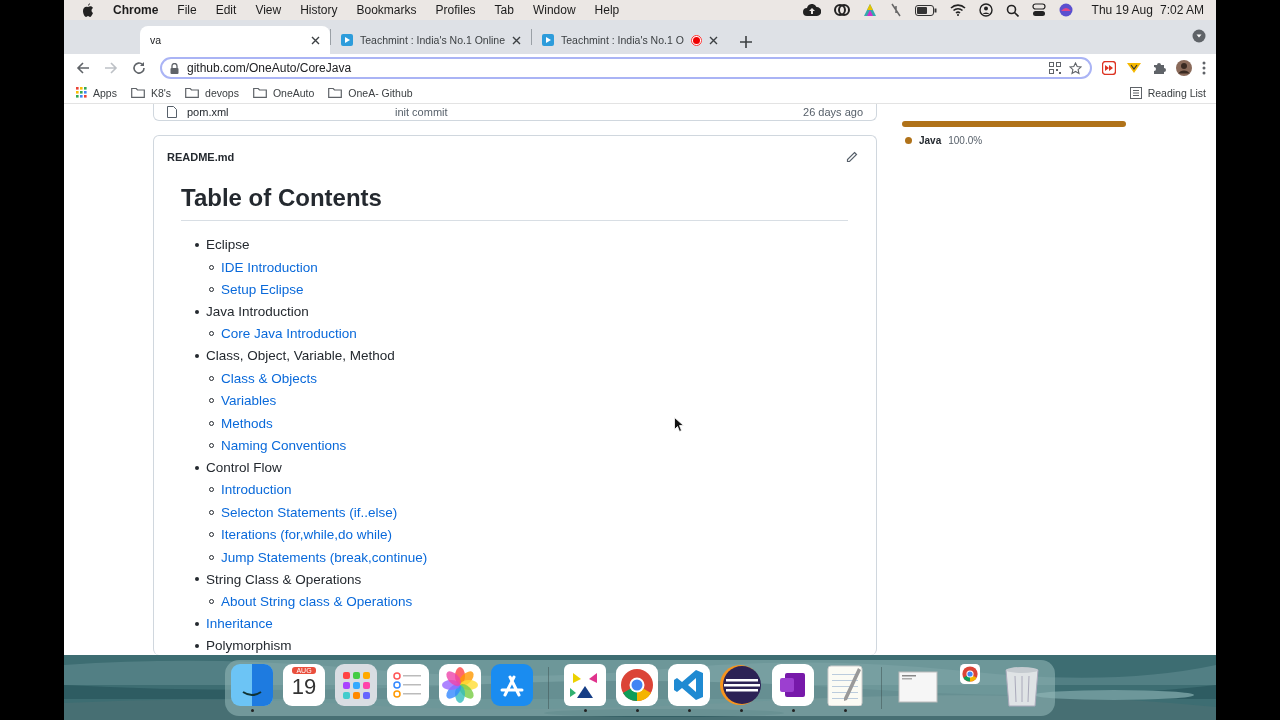 This screenshot has height=720, width=1280. What do you see at coordinates (286, 112) in the screenshot?
I see `file-link: pom.xml` at bounding box center [286, 112].